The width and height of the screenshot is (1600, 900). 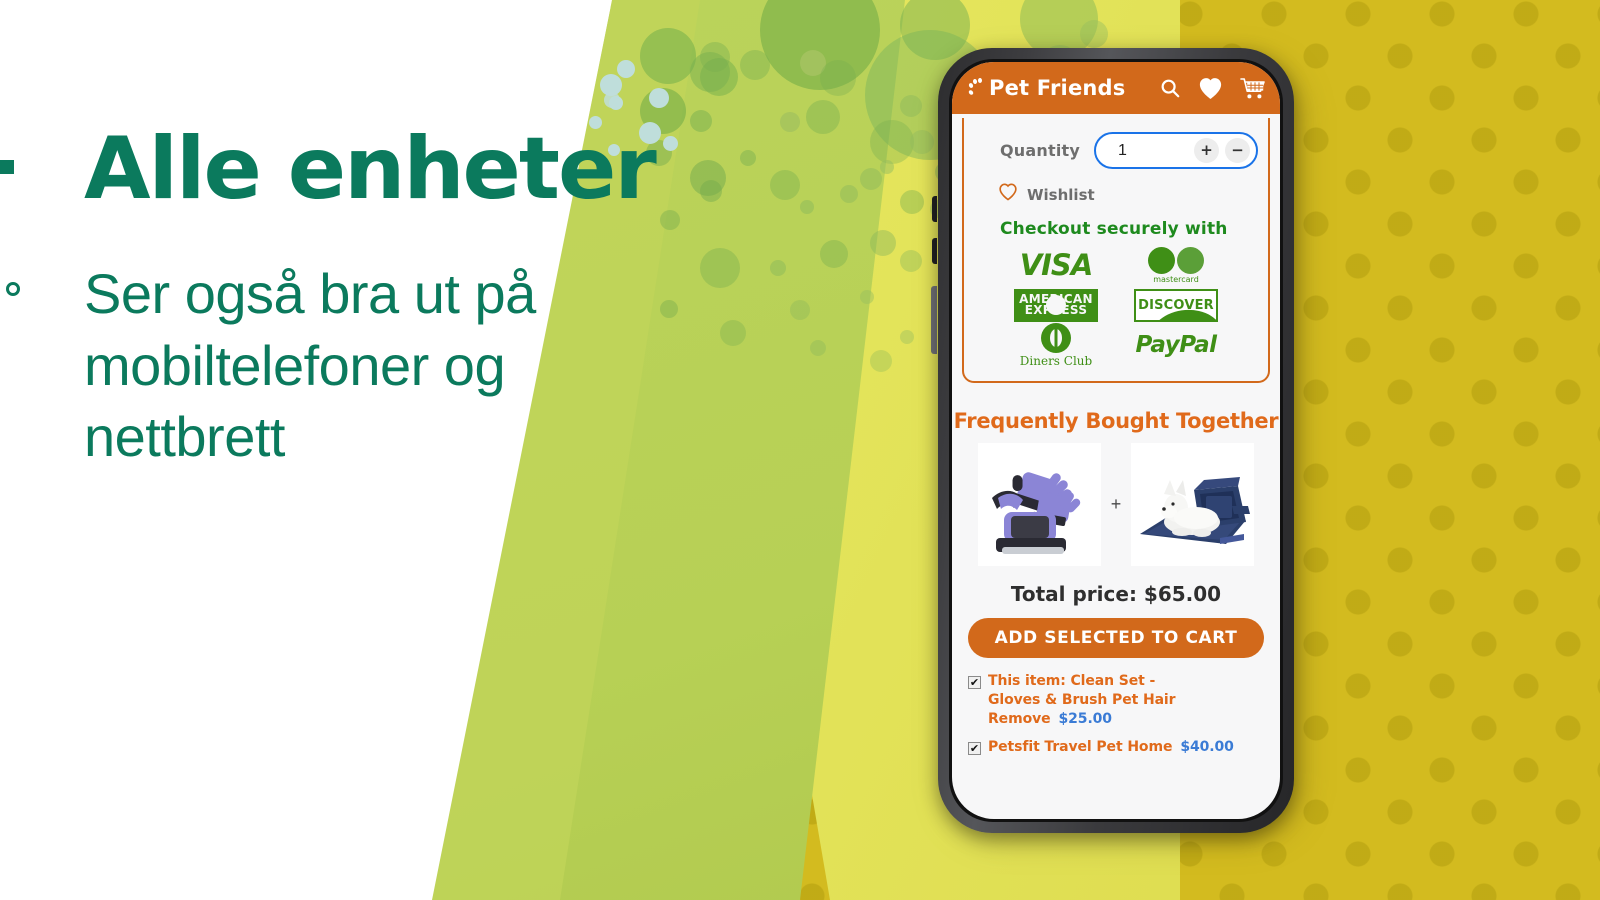 What do you see at coordinates (1193, 504) in the screenshot?
I see `product-thumb-travel-pet-home` at bounding box center [1193, 504].